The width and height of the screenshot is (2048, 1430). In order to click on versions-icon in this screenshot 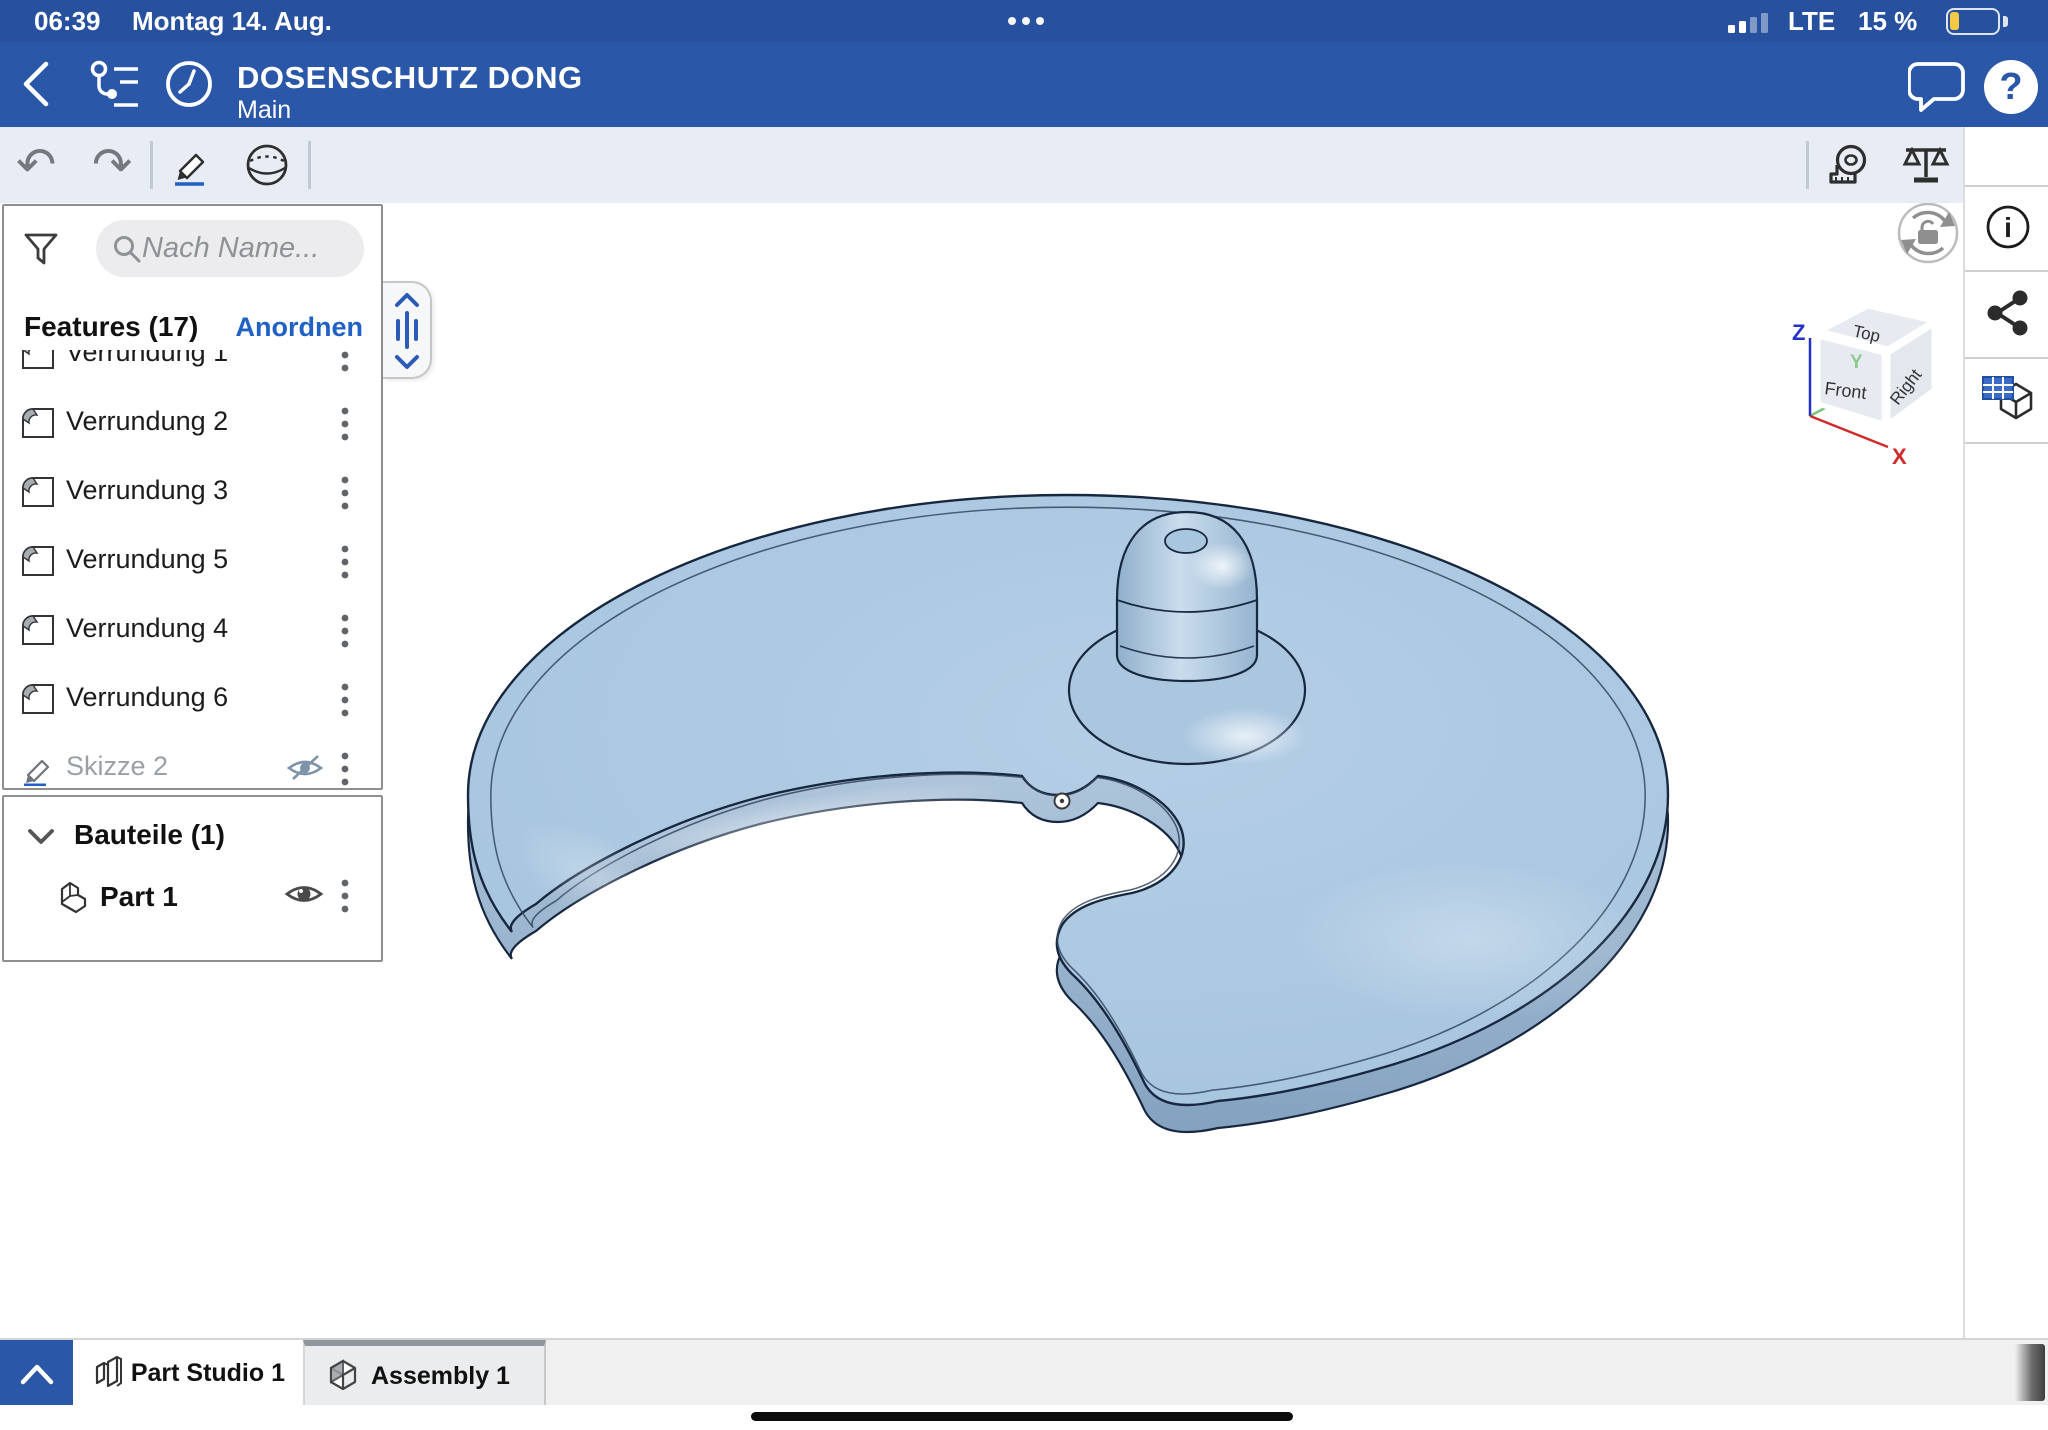, I will do `click(116, 85)`.